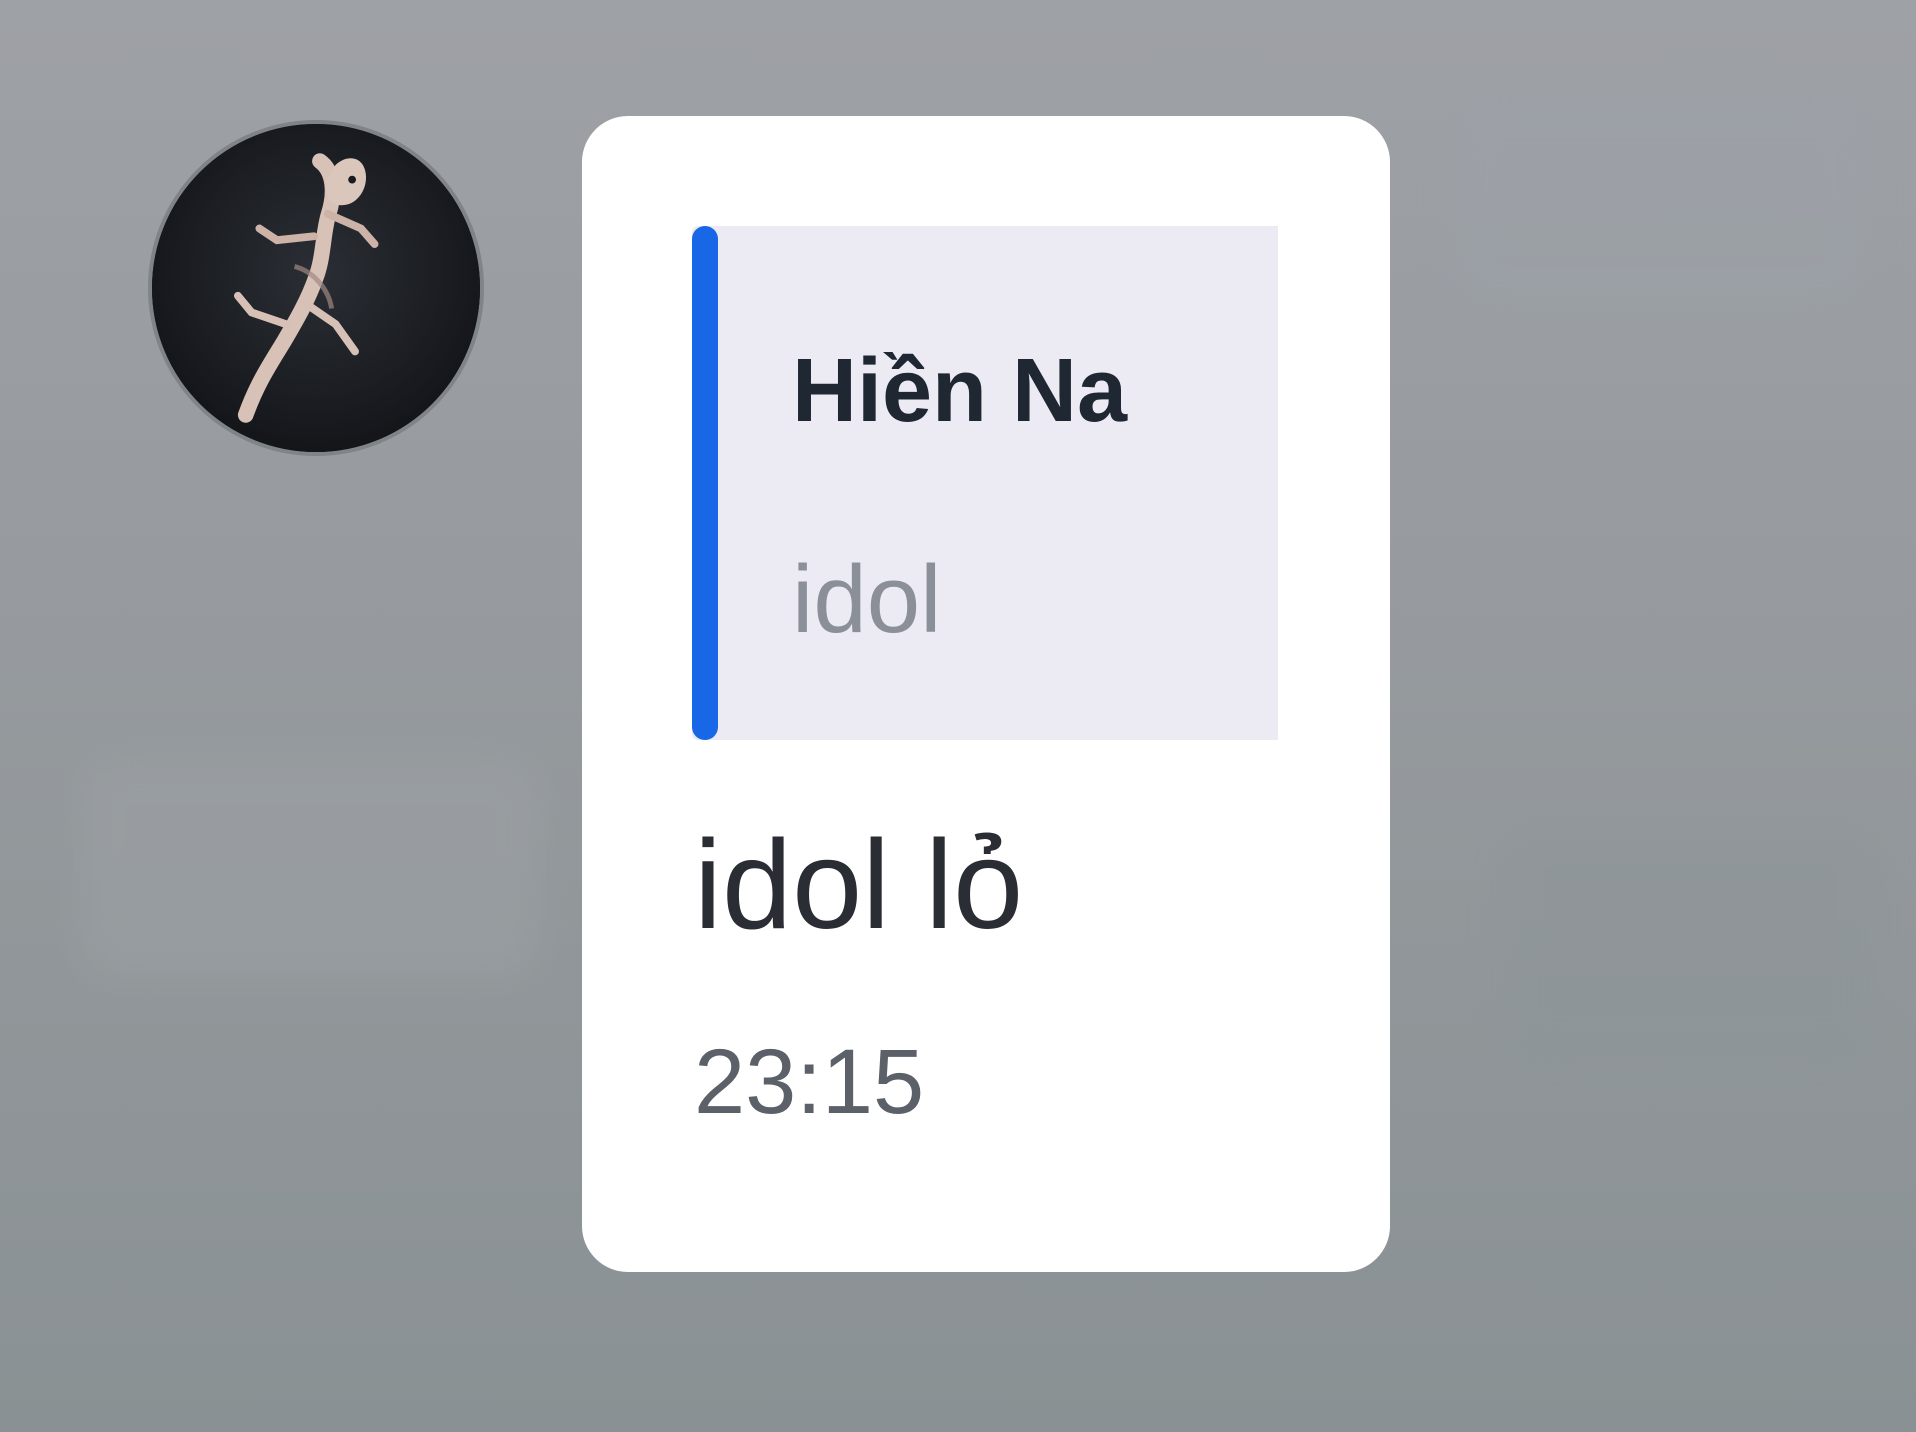 The height and width of the screenshot is (1432, 1916). I want to click on quoted-sender-name: Hiền Na, so click(960, 391).